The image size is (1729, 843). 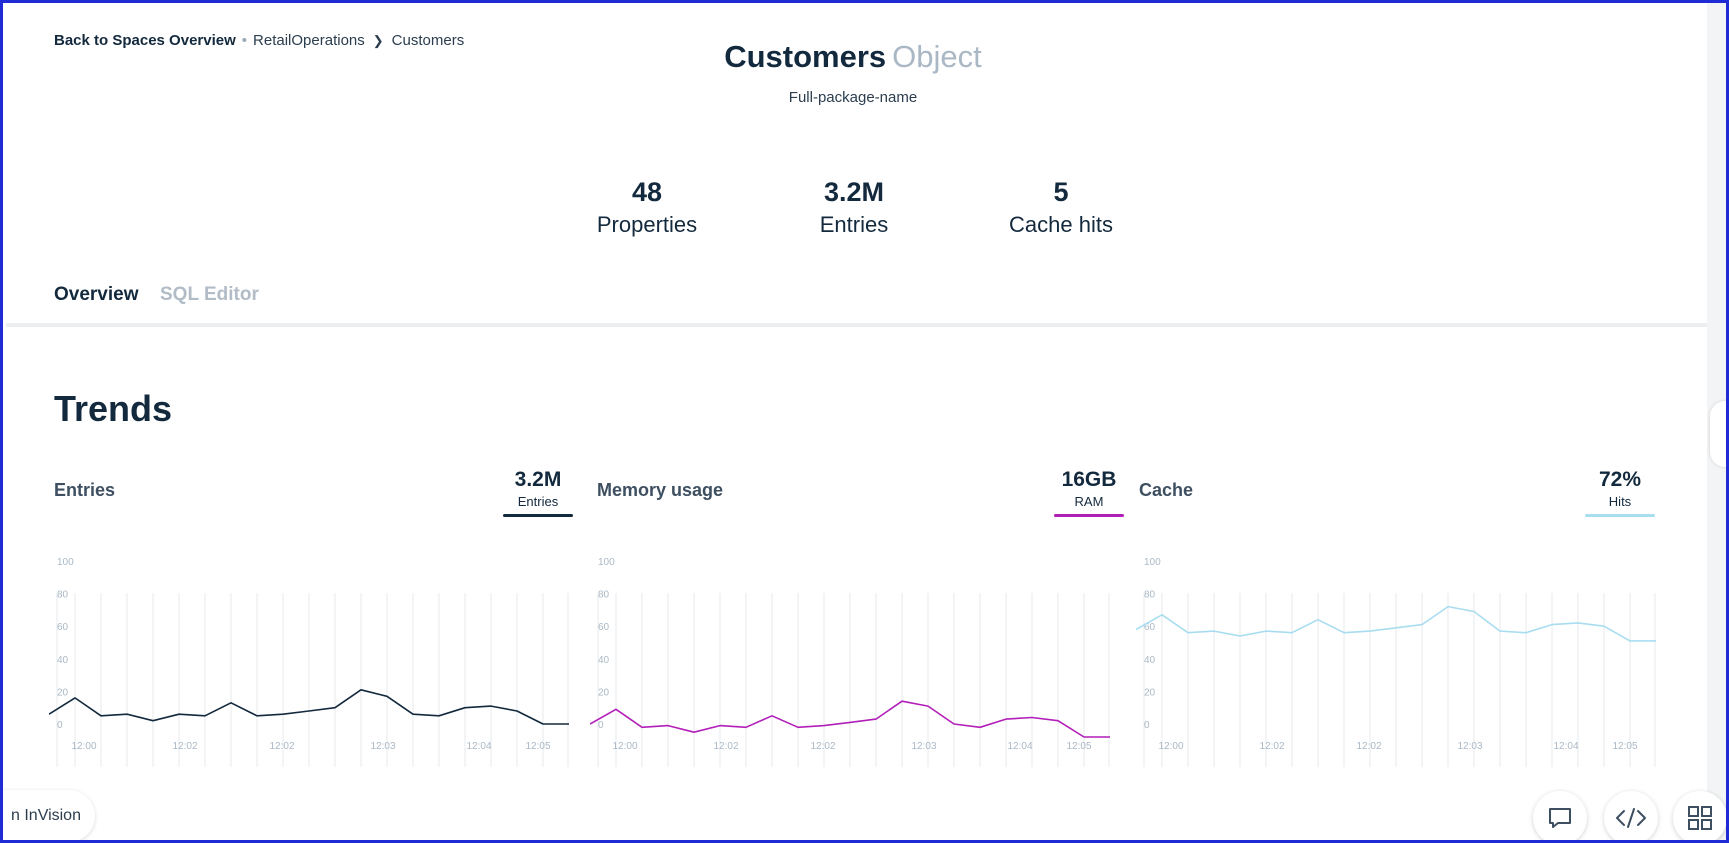 What do you see at coordinates (660, 490) in the screenshot?
I see `panel-label-memory: Memory usage` at bounding box center [660, 490].